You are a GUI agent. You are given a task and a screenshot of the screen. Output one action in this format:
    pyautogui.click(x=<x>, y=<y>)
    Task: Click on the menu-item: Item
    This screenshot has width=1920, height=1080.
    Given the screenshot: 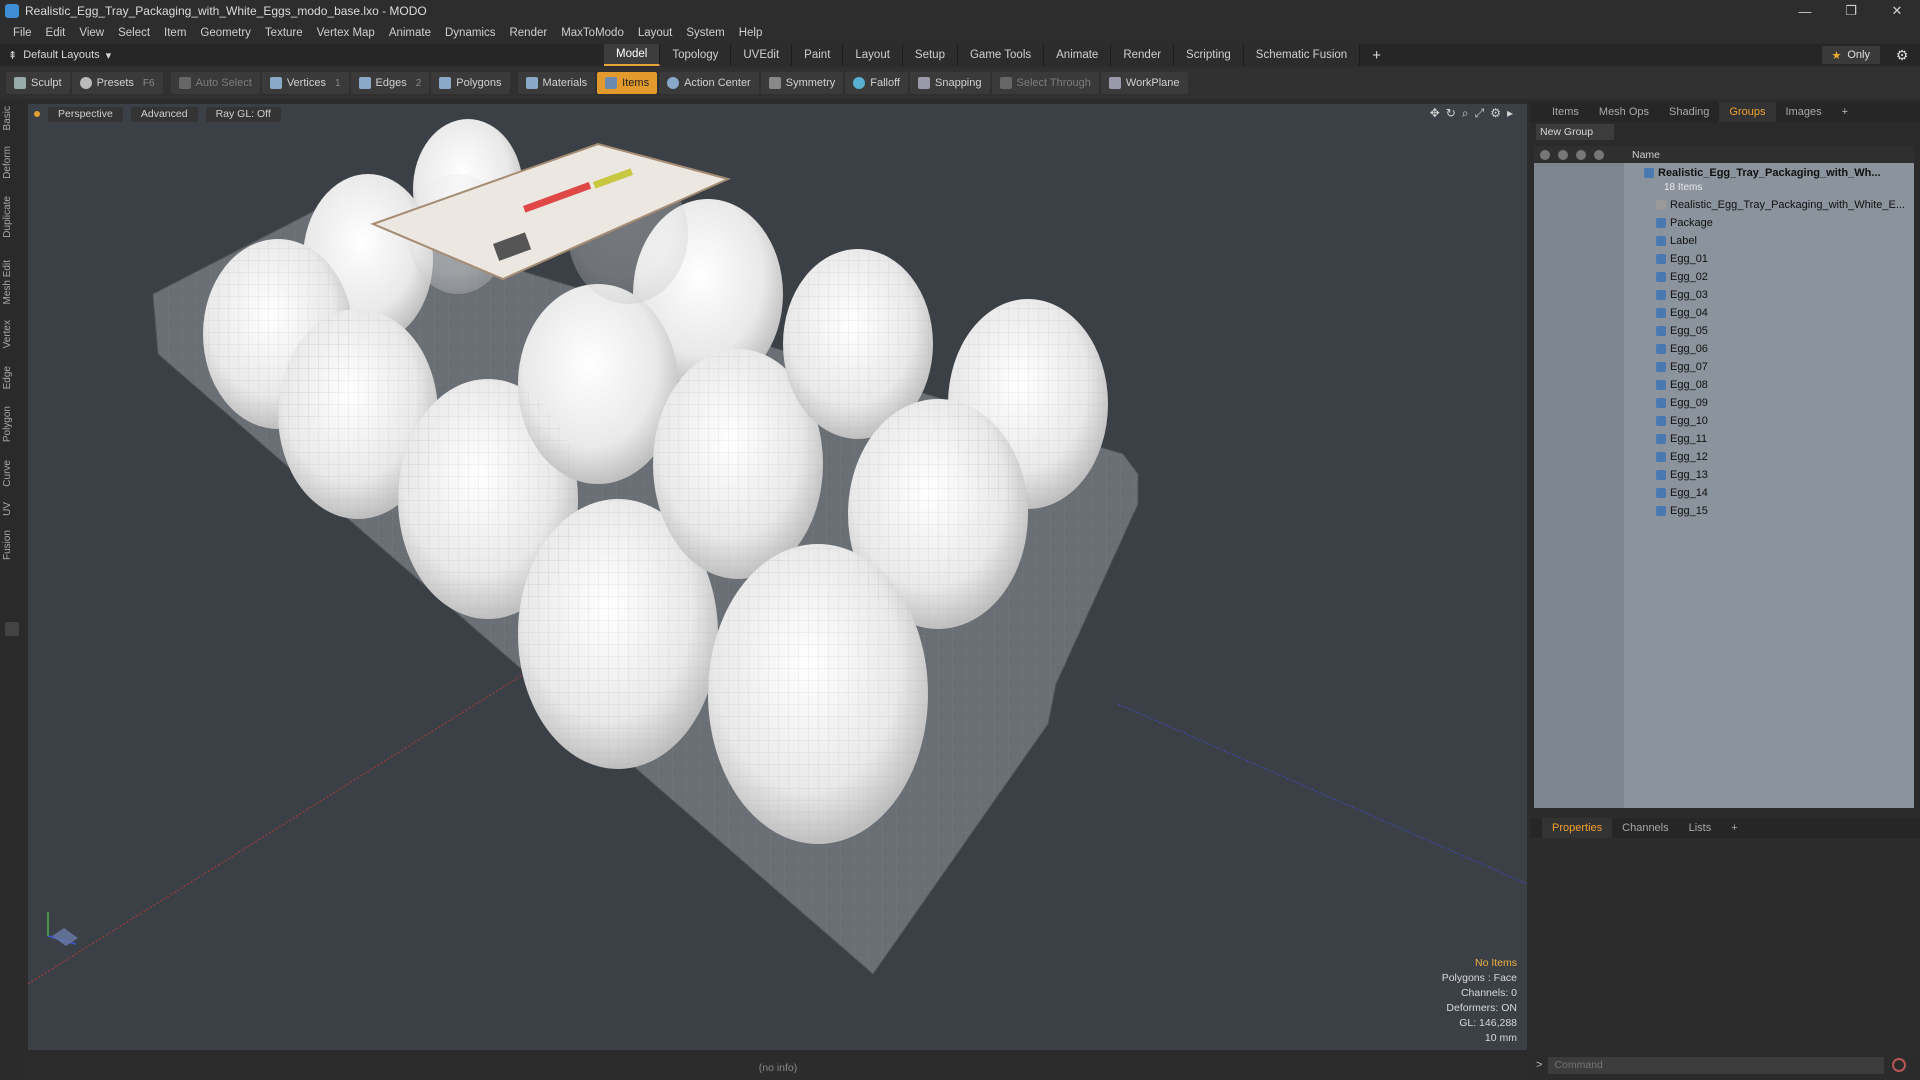 What is the action you would take?
    pyautogui.click(x=175, y=33)
    